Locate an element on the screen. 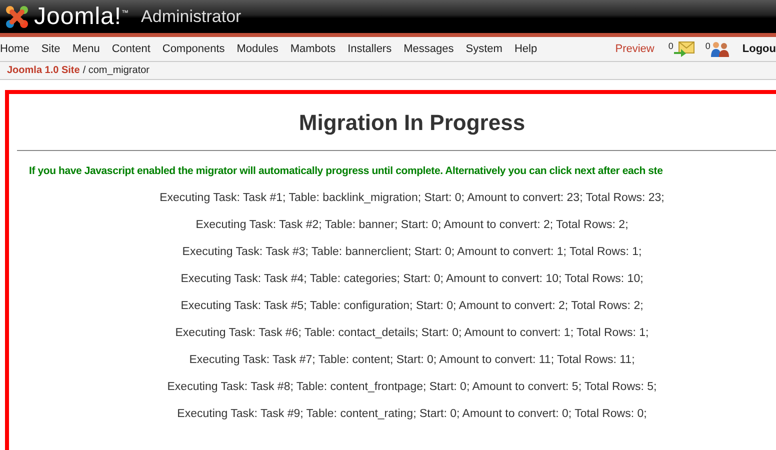 The width and height of the screenshot is (776, 450). menu-item: Help is located at coordinates (526, 49).